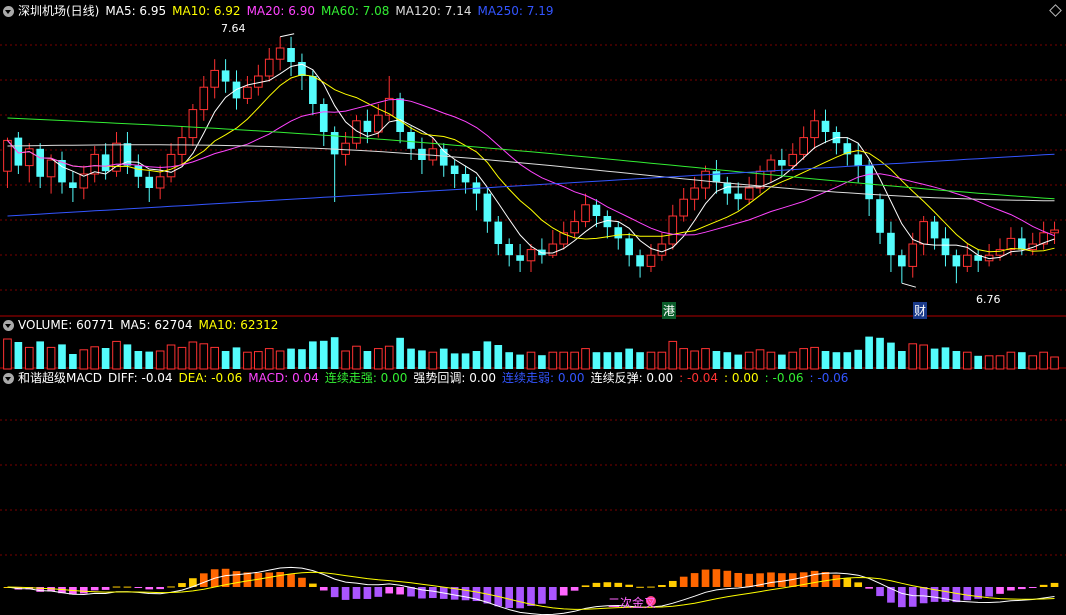  I want to click on high-label: 7.64, so click(233, 28).